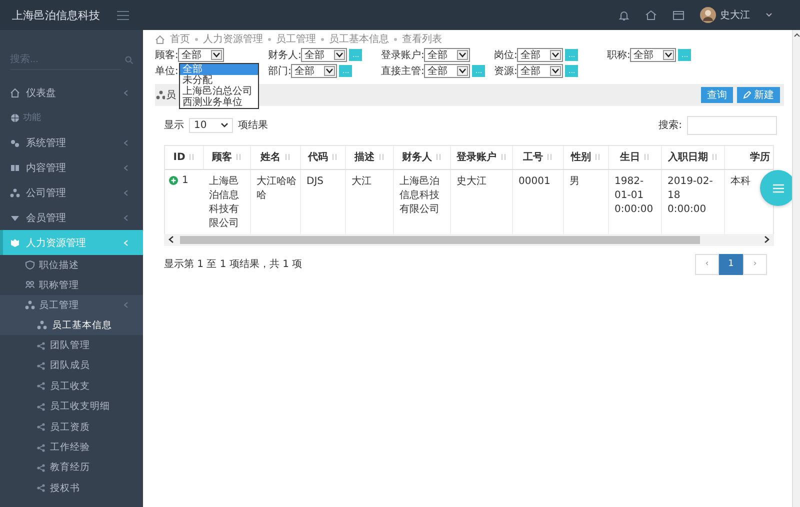 The image size is (800, 507). I want to click on column-header: 工号, so click(537, 157).